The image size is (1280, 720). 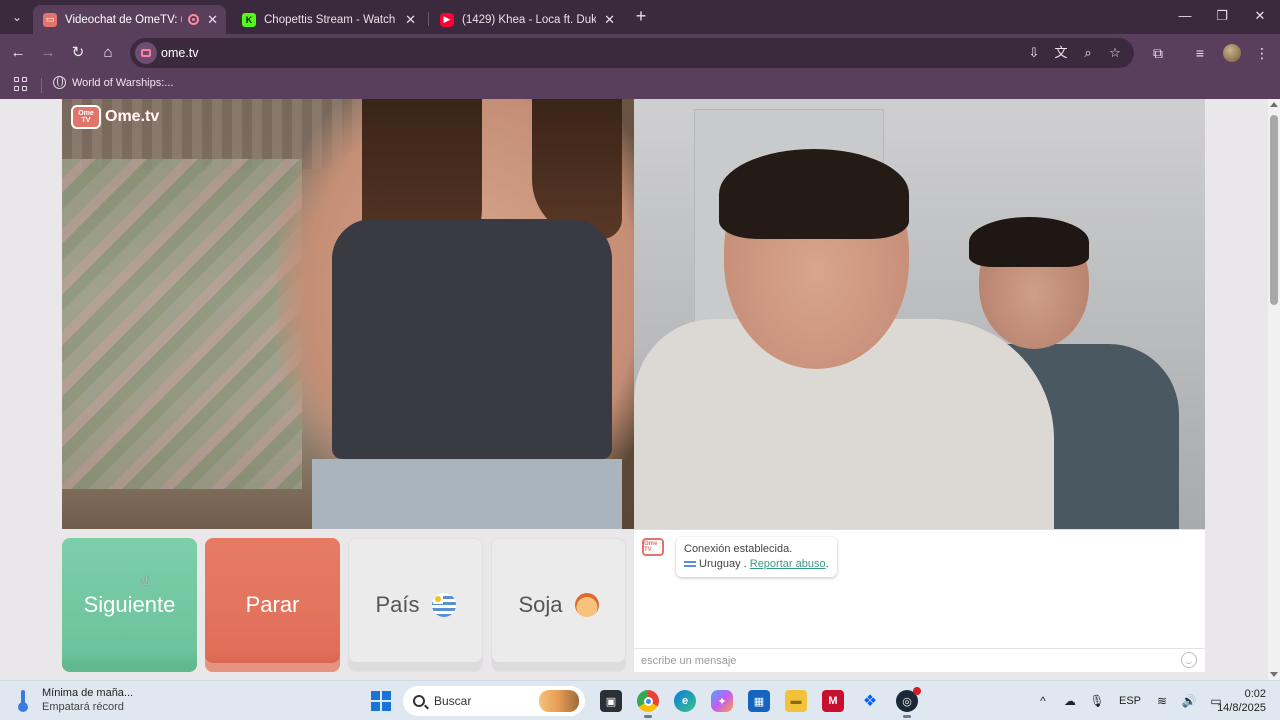 What do you see at coordinates (540, 604) in the screenshot?
I see `gender-button-label: Soja` at bounding box center [540, 604].